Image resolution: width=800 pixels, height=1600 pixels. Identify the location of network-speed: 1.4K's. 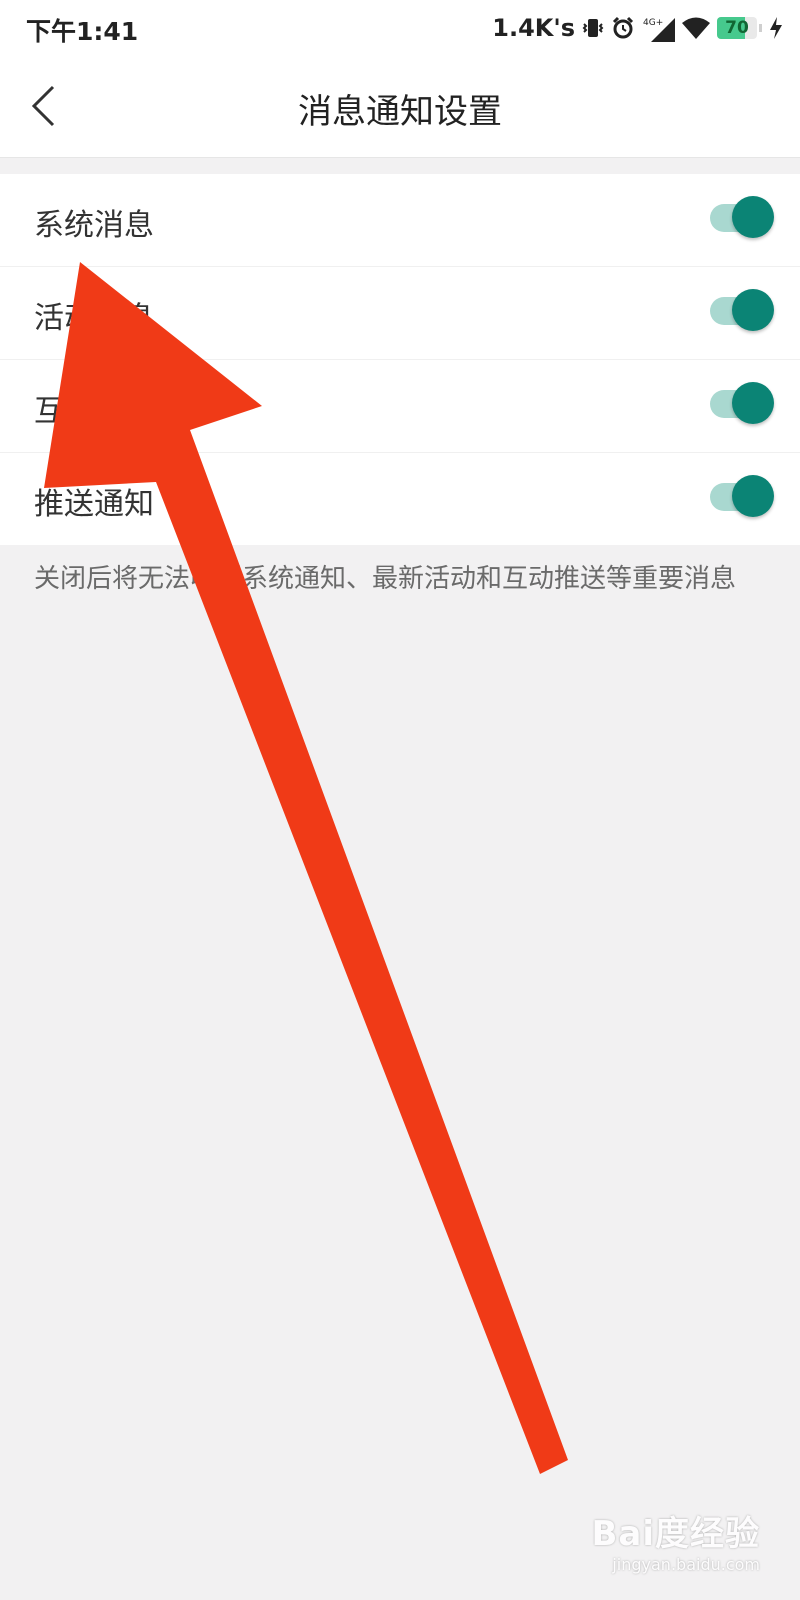
(533, 28).